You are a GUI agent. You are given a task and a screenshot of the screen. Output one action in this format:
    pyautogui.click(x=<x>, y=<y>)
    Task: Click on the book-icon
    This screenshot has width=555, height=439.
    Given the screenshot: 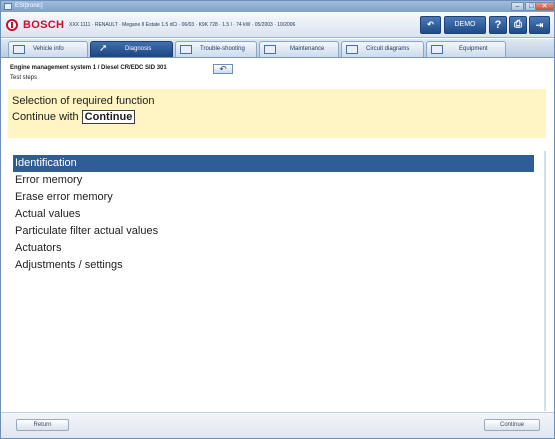 What is the action you would take?
    pyautogui.click(x=437, y=49)
    